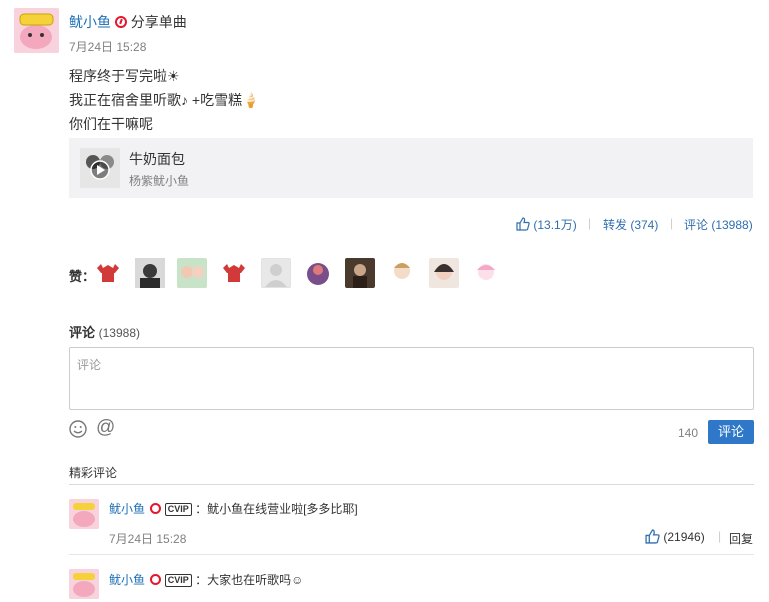  What do you see at coordinates (688, 433) in the screenshot?
I see `char-count: 140` at bounding box center [688, 433].